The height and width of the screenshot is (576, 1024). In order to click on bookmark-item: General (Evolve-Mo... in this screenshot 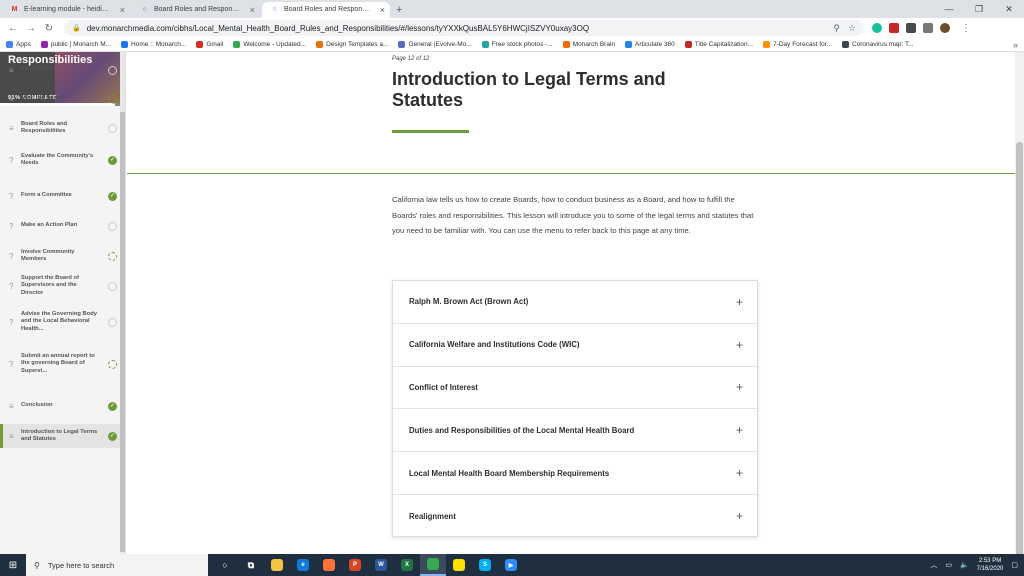, I will do `click(435, 44)`.